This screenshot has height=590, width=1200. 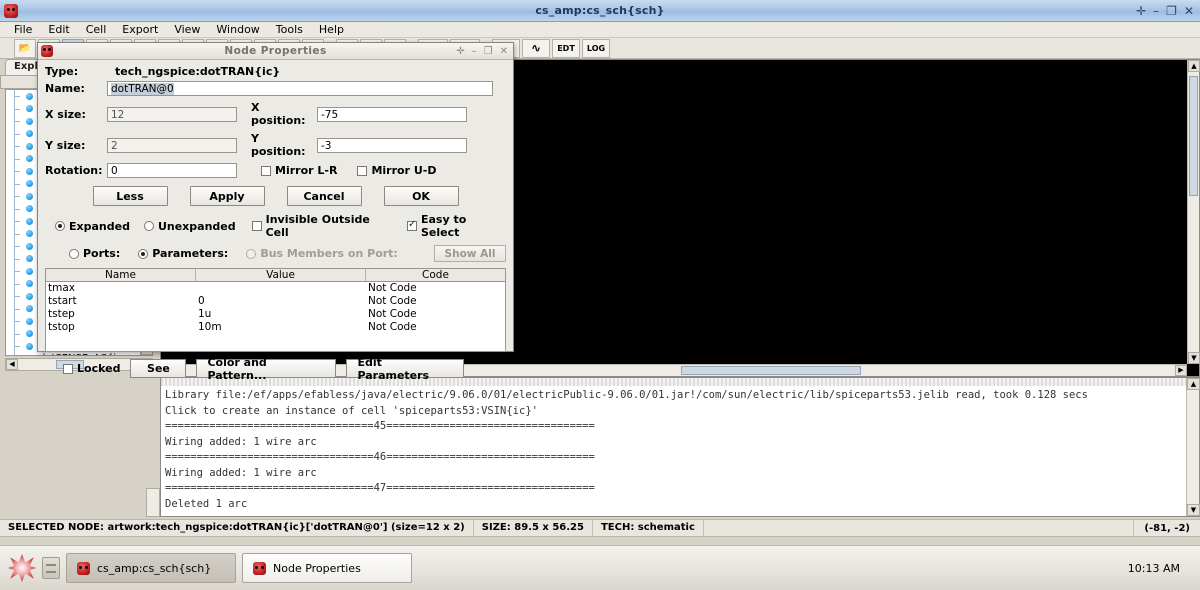 I want to click on type-value: tech_ngspice:dotTRAN{ic}, so click(x=198, y=71).